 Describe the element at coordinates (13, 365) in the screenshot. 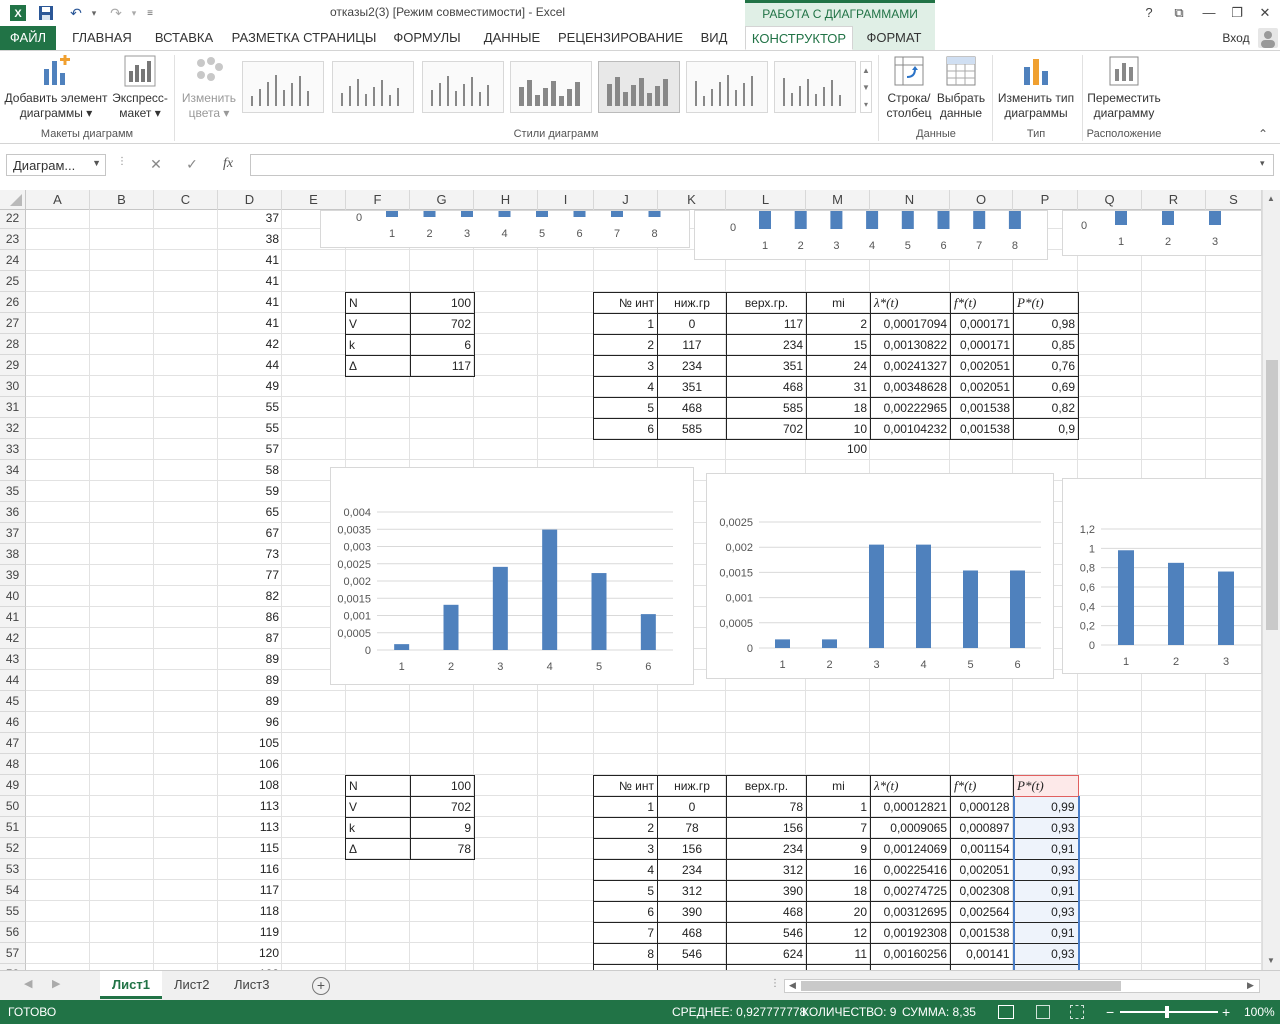

I see `row-header: 29` at that location.